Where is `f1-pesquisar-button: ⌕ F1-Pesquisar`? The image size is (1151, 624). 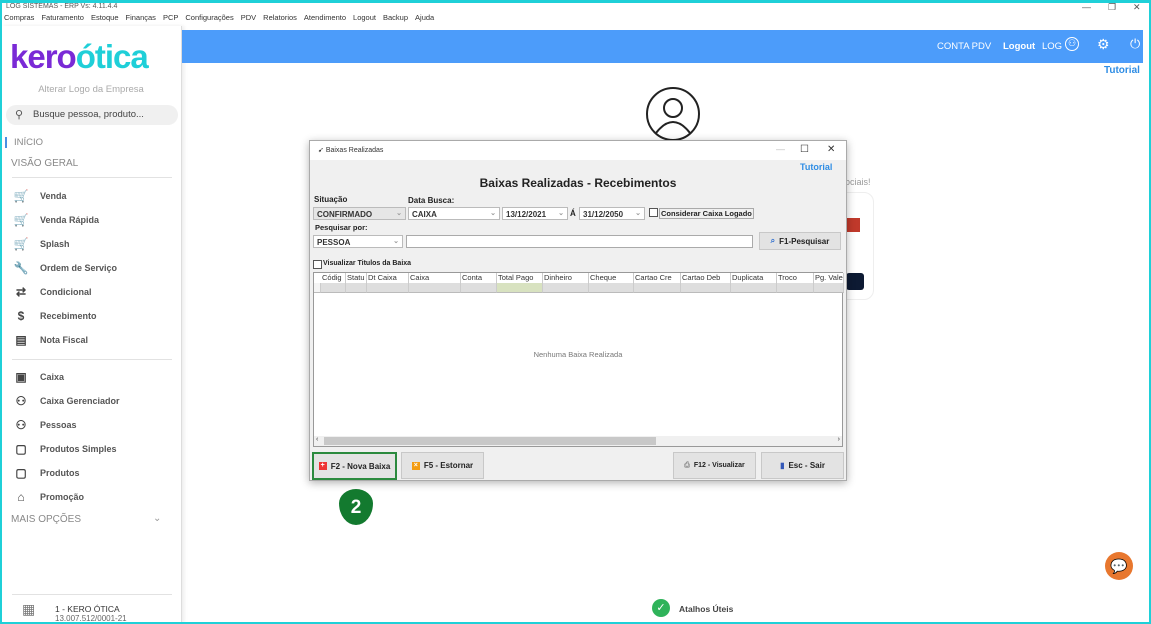
f1-pesquisar-button: ⌕ F1-Pesquisar is located at coordinates (800, 241).